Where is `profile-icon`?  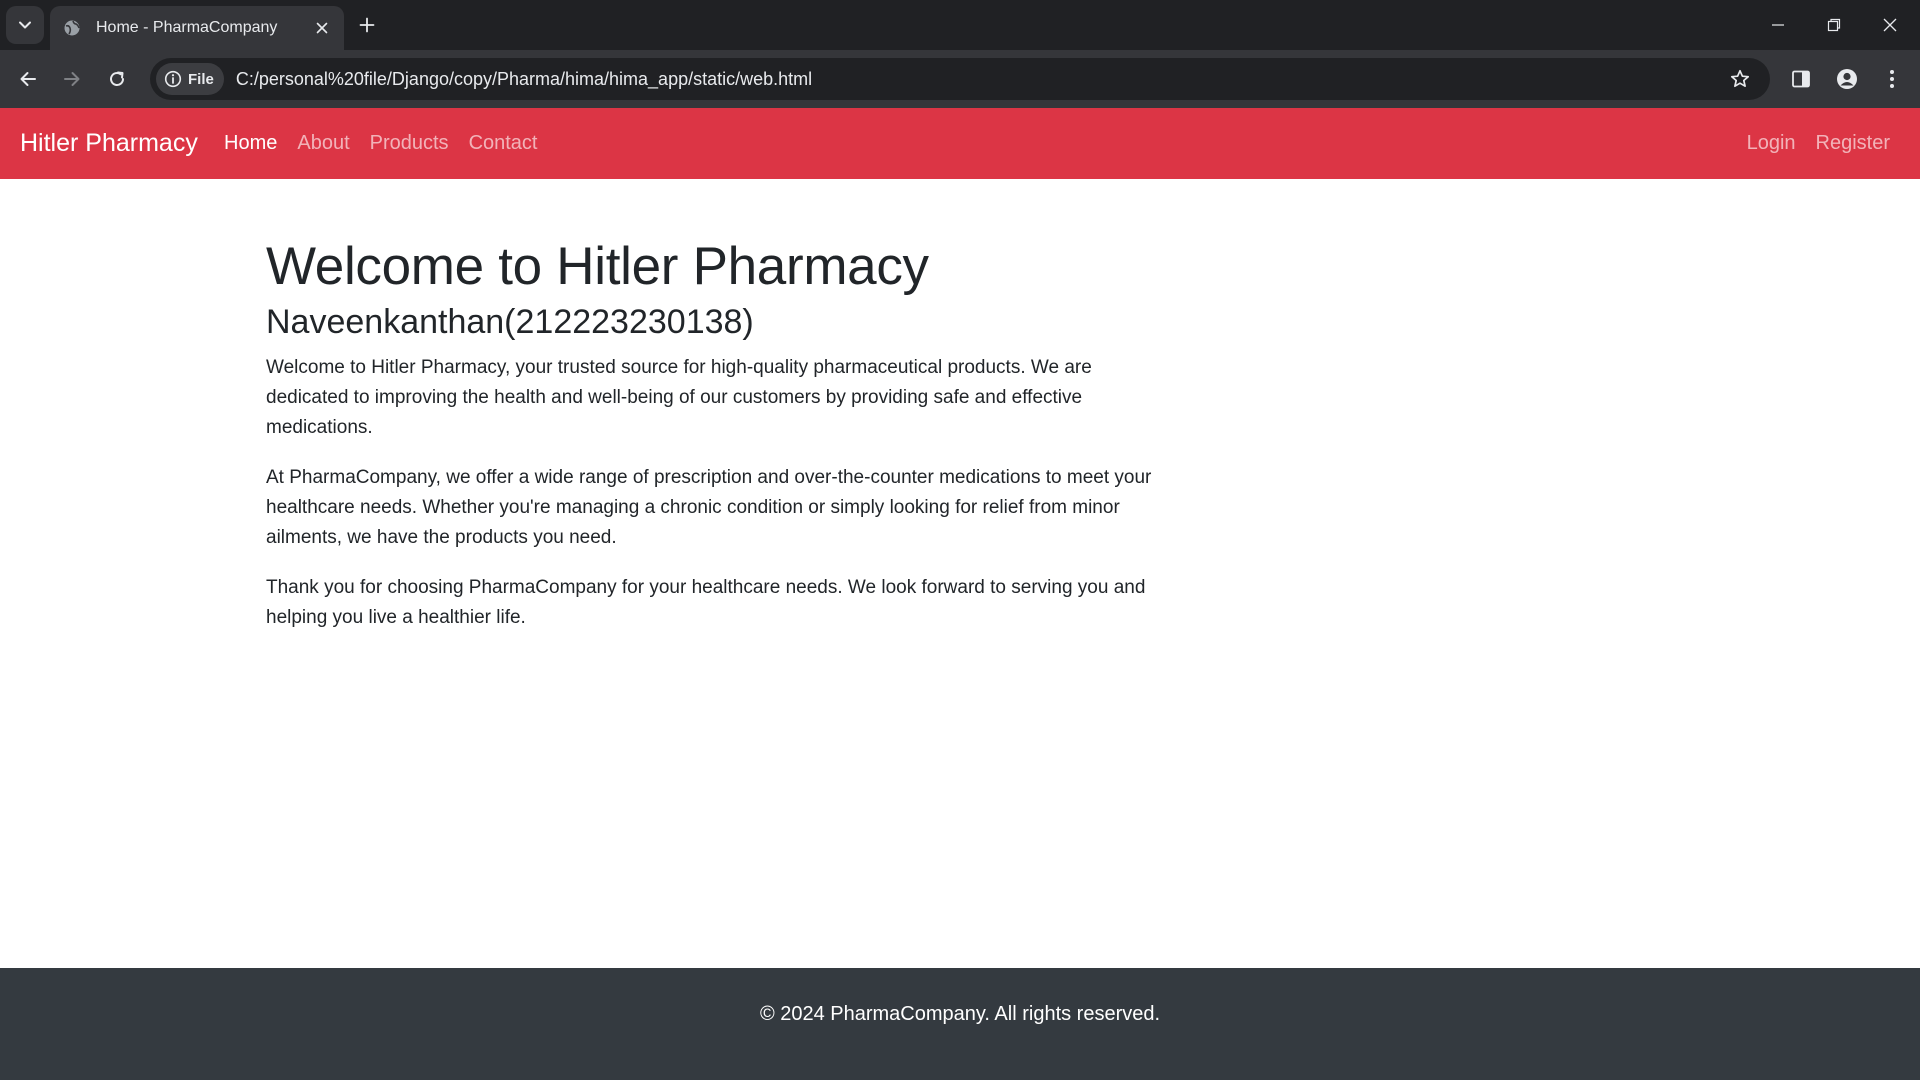 profile-icon is located at coordinates (1847, 79).